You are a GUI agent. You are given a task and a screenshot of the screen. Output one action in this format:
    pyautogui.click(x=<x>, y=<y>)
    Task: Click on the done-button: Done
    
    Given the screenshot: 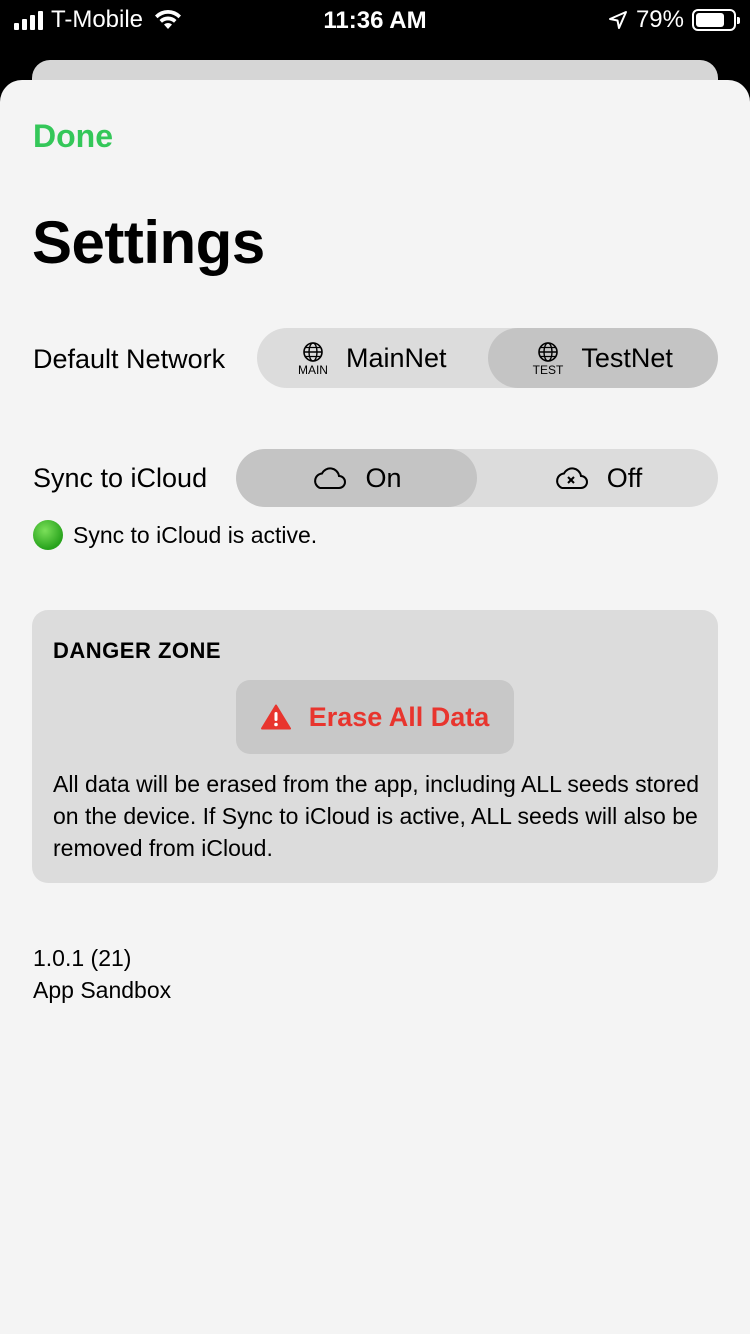 What is the action you would take?
    pyautogui.click(x=73, y=136)
    